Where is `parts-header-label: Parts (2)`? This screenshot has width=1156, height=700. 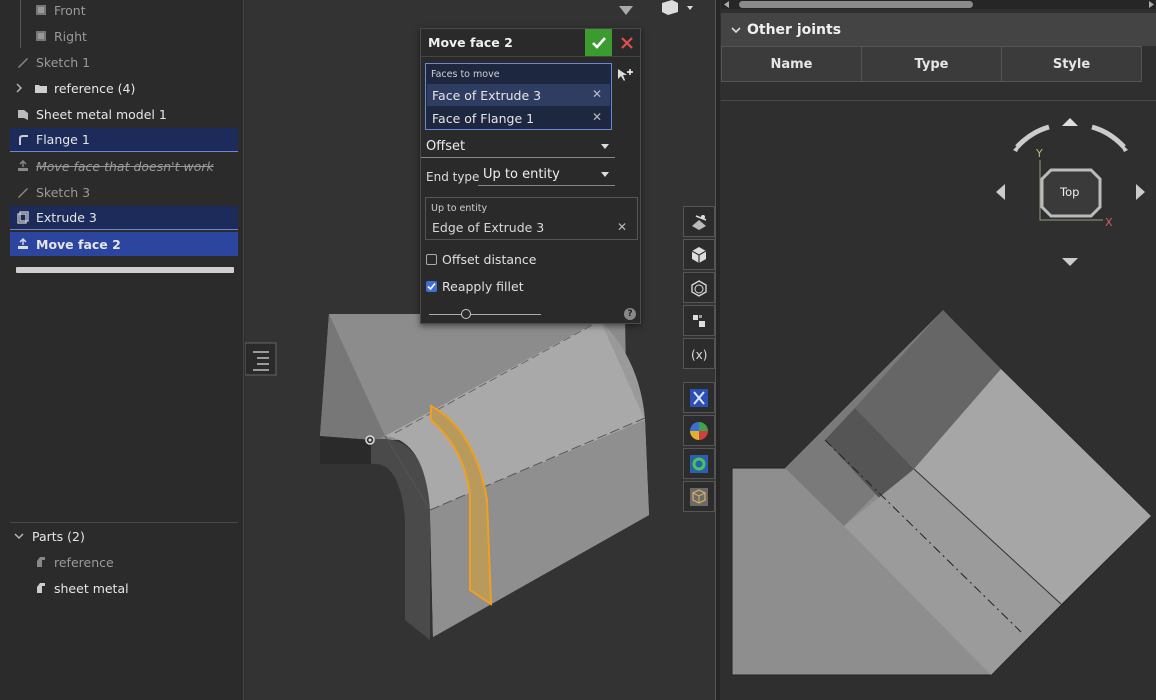
parts-header-label: Parts (2) is located at coordinates (58, 536).